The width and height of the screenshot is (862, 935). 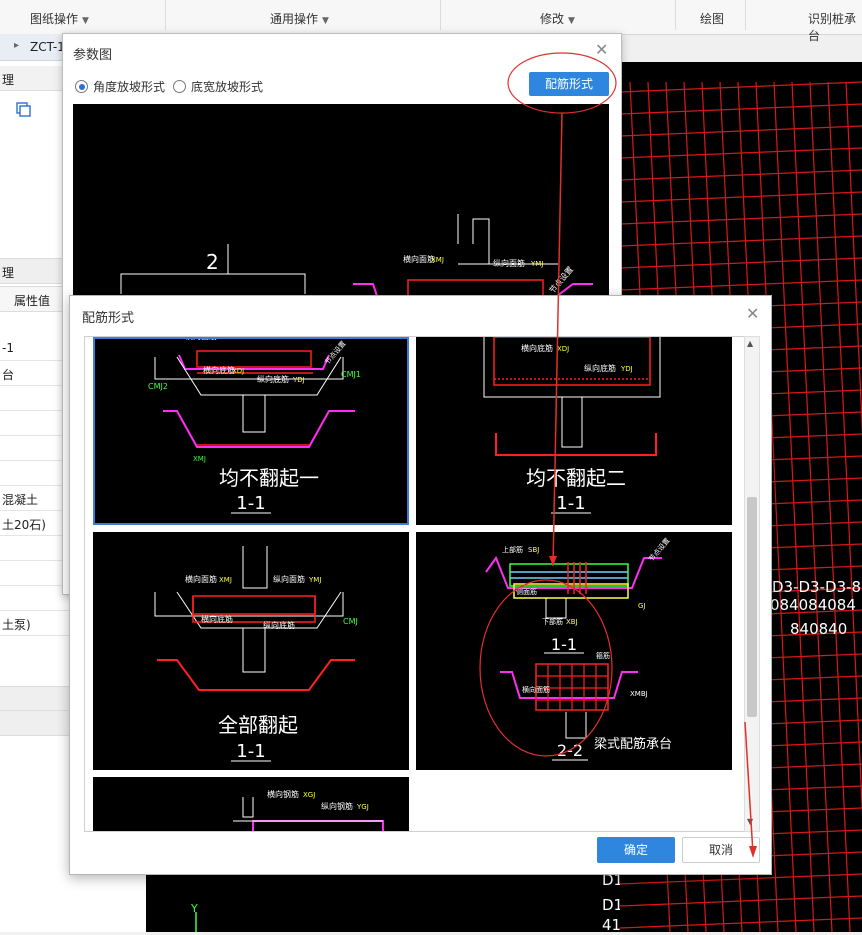 I want to click on radio-checked-icon, so click(x=81, y=86).